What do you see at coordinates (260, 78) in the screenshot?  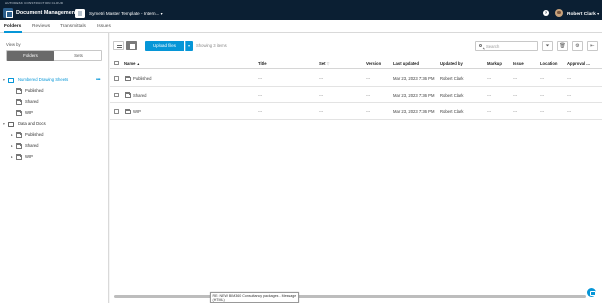 I see `row-title: ---` at bounding box center [260, 78].